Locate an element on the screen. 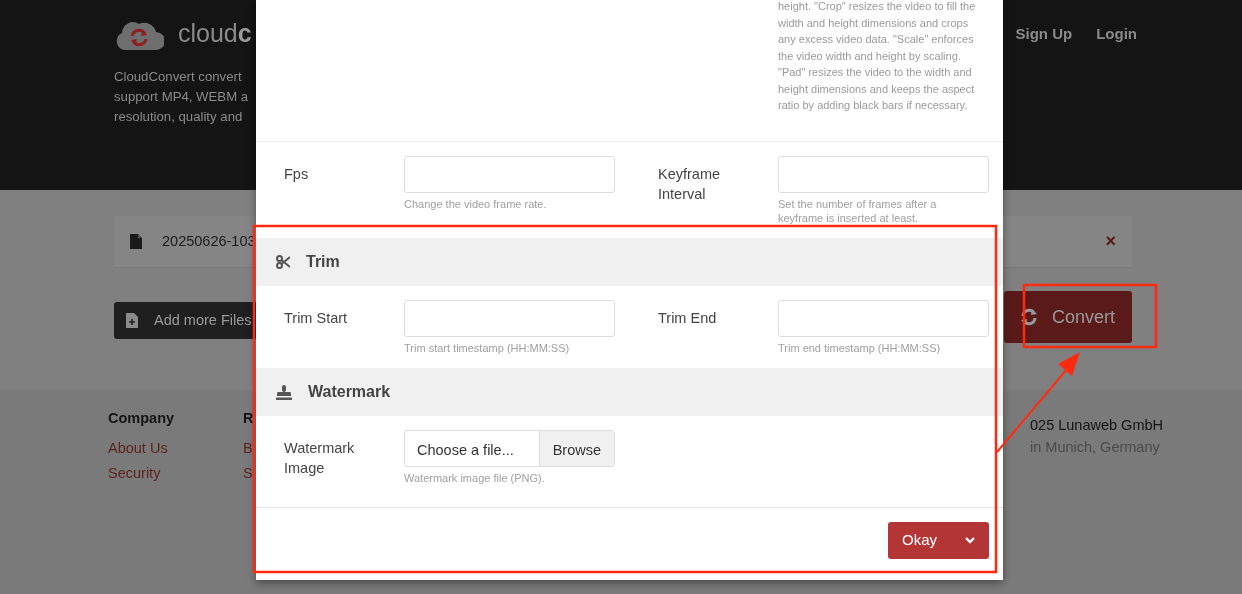 This screenshot has height=594, width=1242. nav-link: Sign Up is located at coordinates (1044, 106).